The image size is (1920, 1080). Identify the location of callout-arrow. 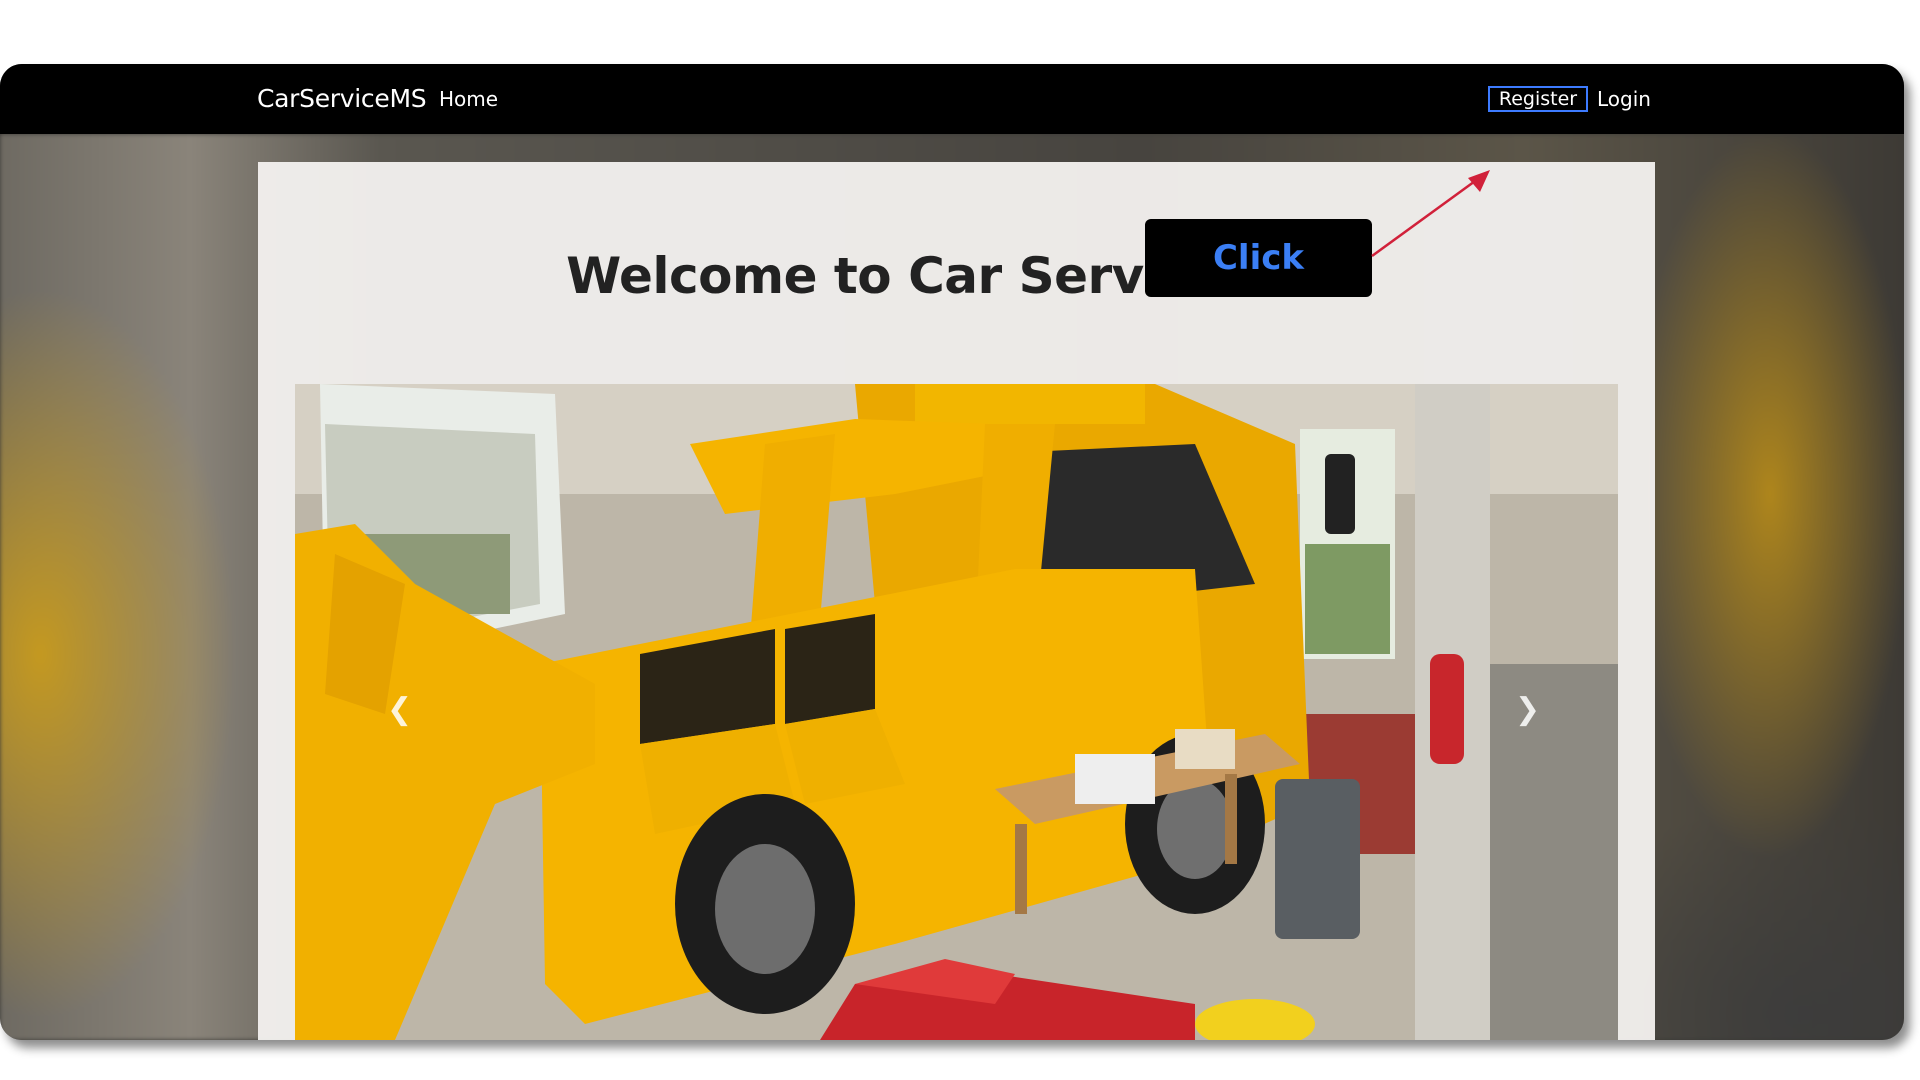
(1430, 214).